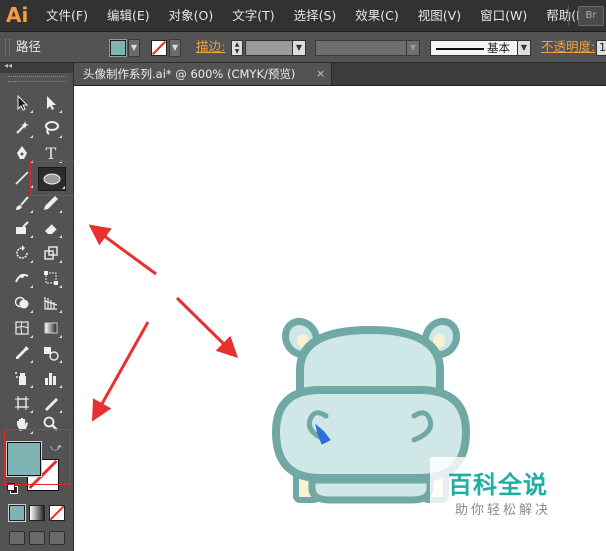  I want to click on gradient-mode-button, so click(37, 513).